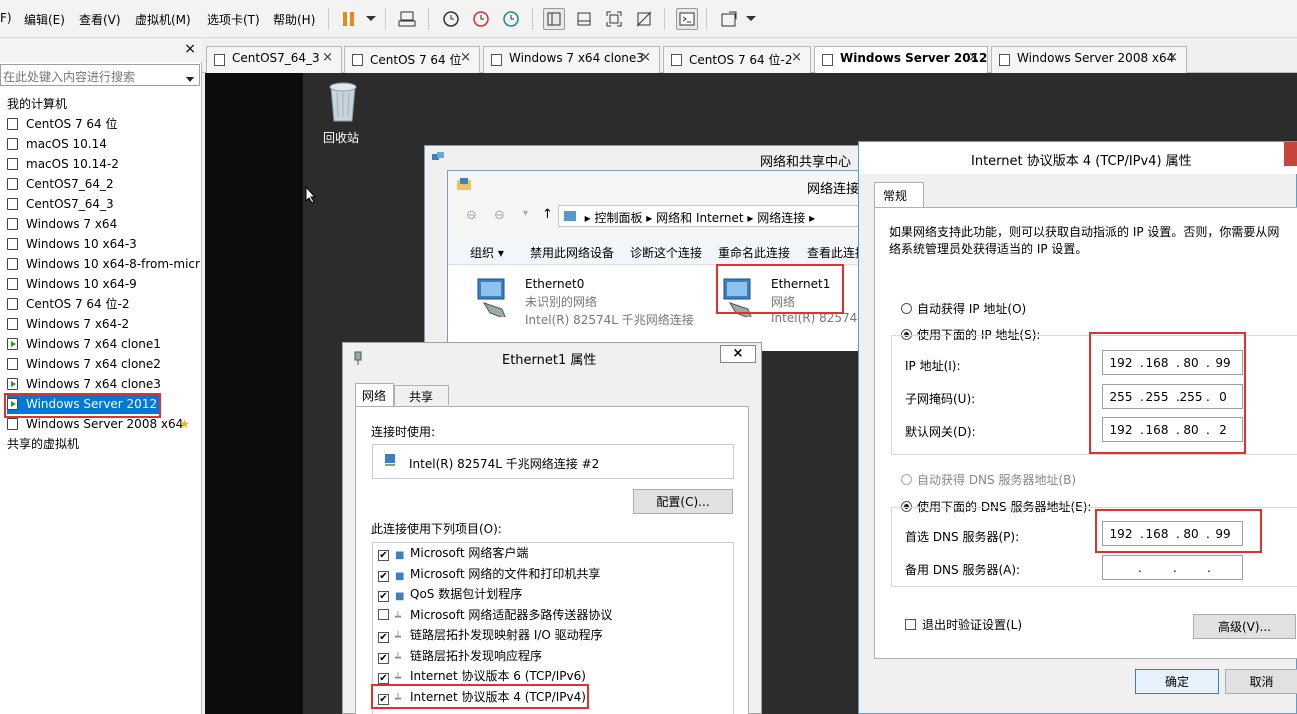 This screenshot has width=1297, height=714. I want to click on component-icon: ┷, so click(398, 678).